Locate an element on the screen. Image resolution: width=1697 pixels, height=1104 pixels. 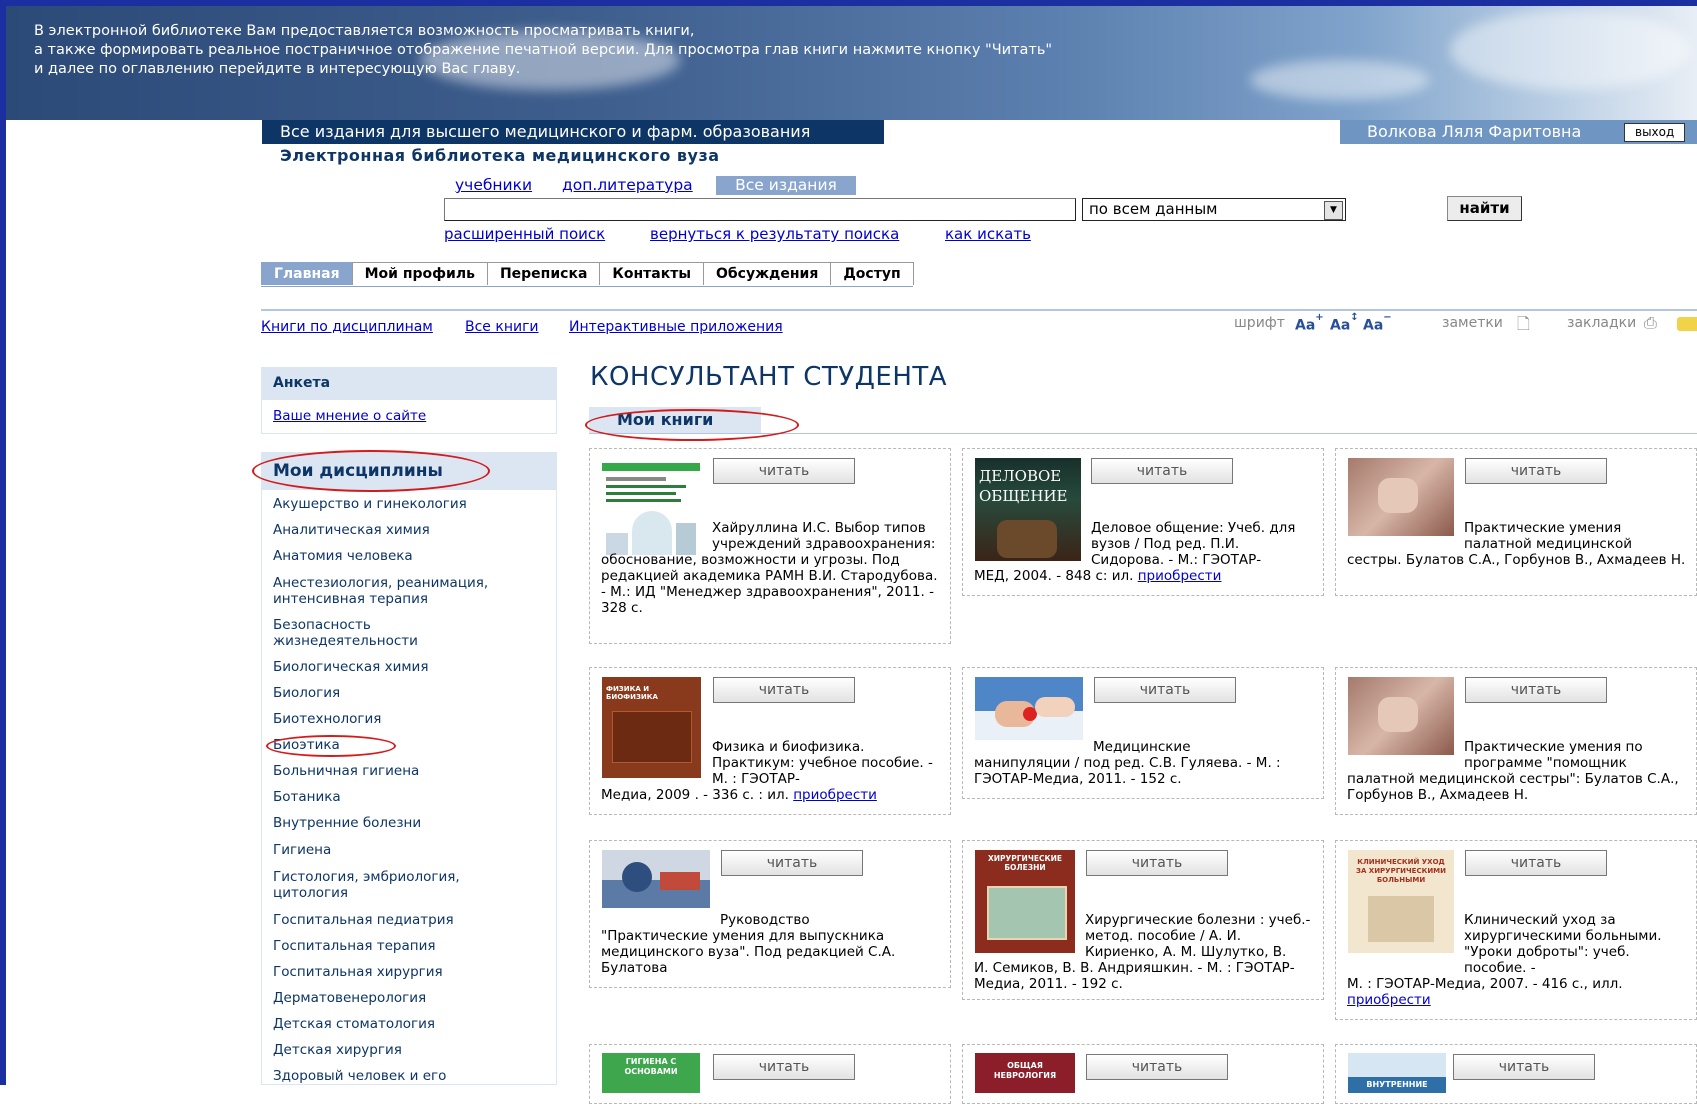
discipline-item: Биоэтика is located at coordinates (408, 745).